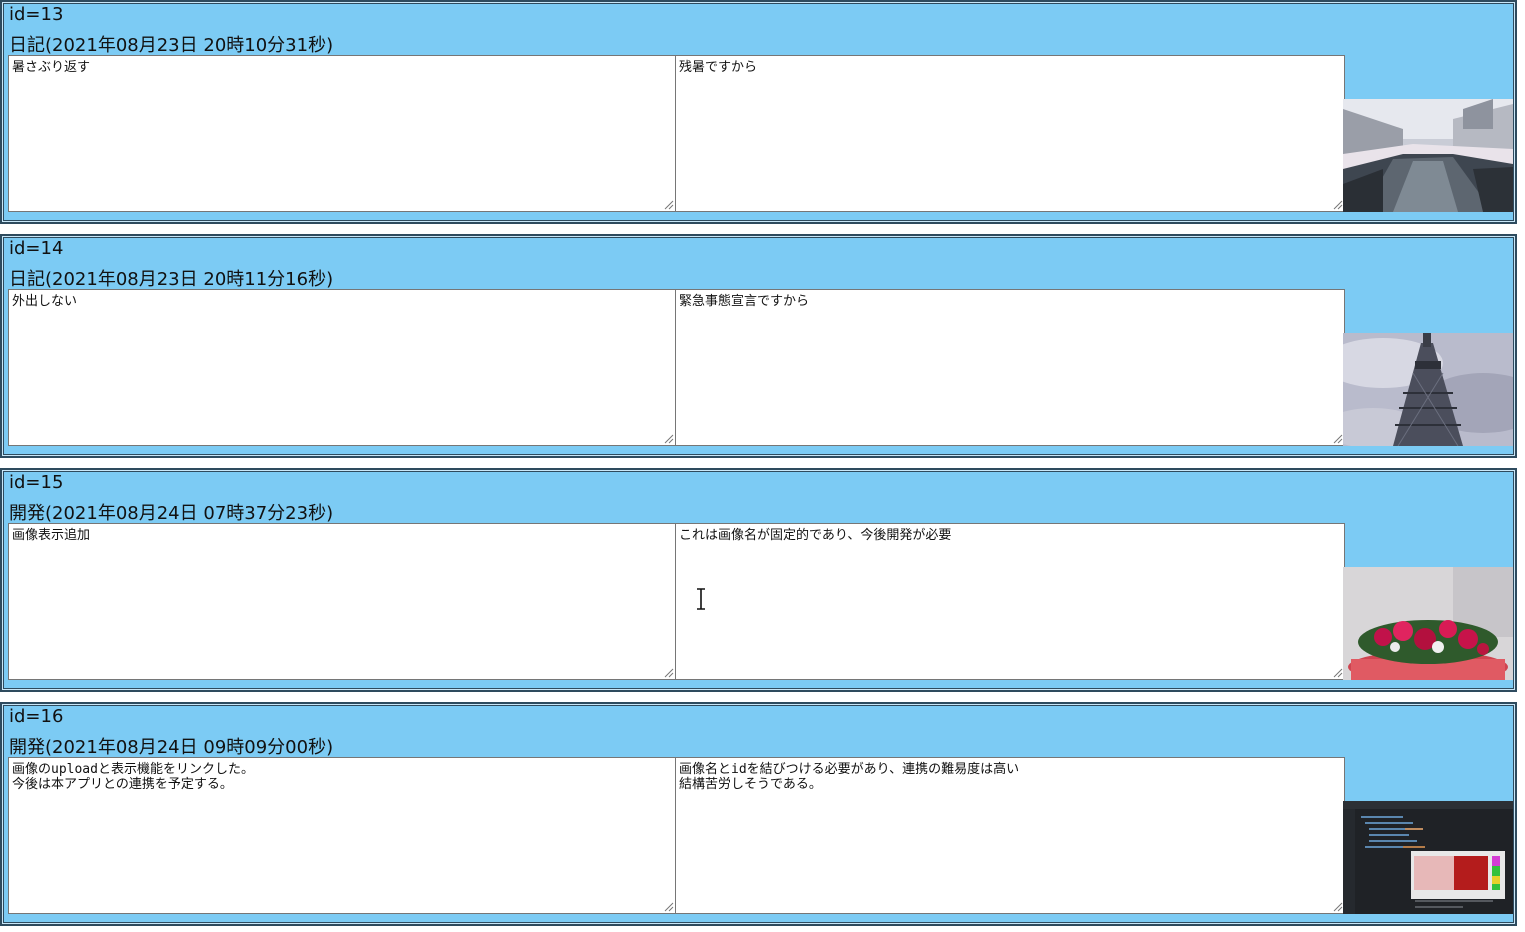  What do you see at coordinates (342, 367) in the screenshot?
I see `entry-title-textarea: 外出しない` at bounding box center [342, 367].